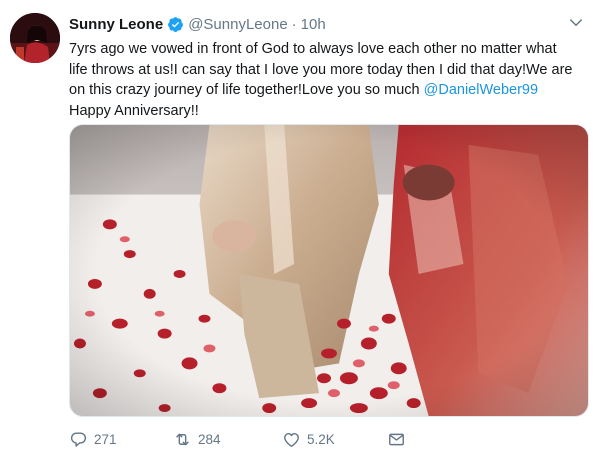 This screenshot has width=597, height=457. Describe the element at coordinates (321, 439) in the screenshot. I see `like-count: 5.2K` at that location.